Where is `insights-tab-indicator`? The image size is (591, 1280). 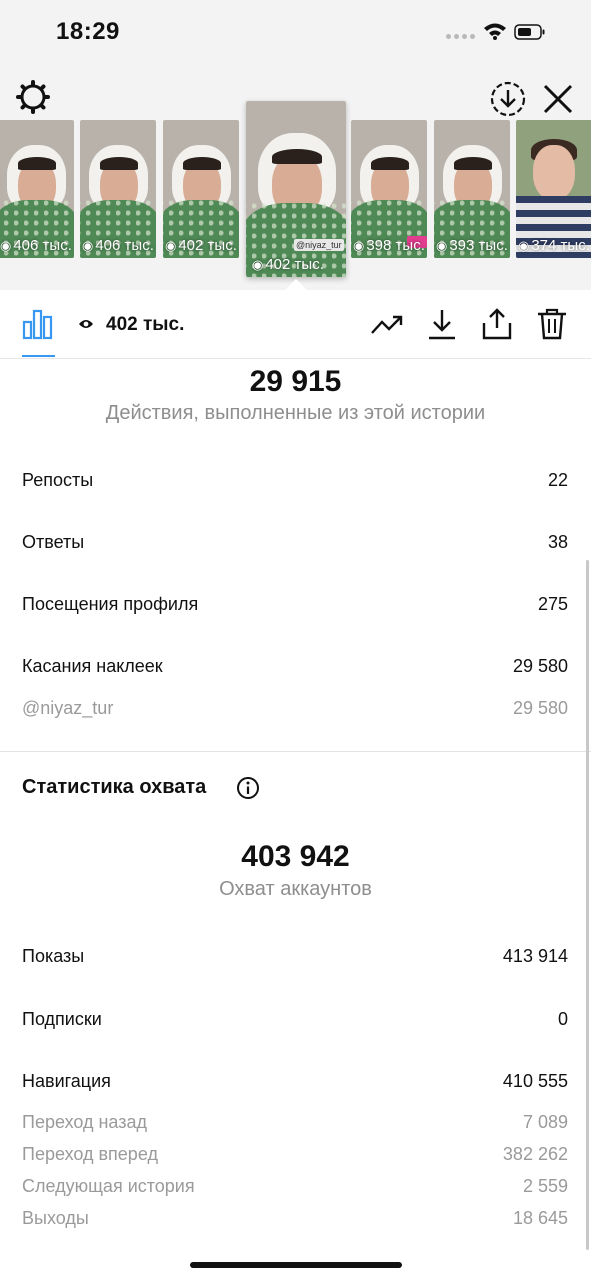
insights-tab-indicator is located at coordinates (38, 356).